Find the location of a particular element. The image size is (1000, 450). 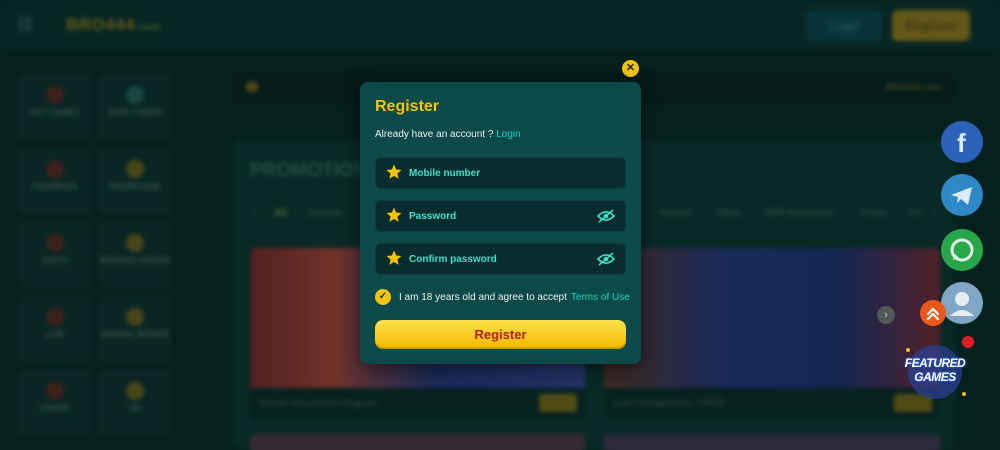

featured-games-badge: FEATURED GAMES is located at coordinates (935, 372).